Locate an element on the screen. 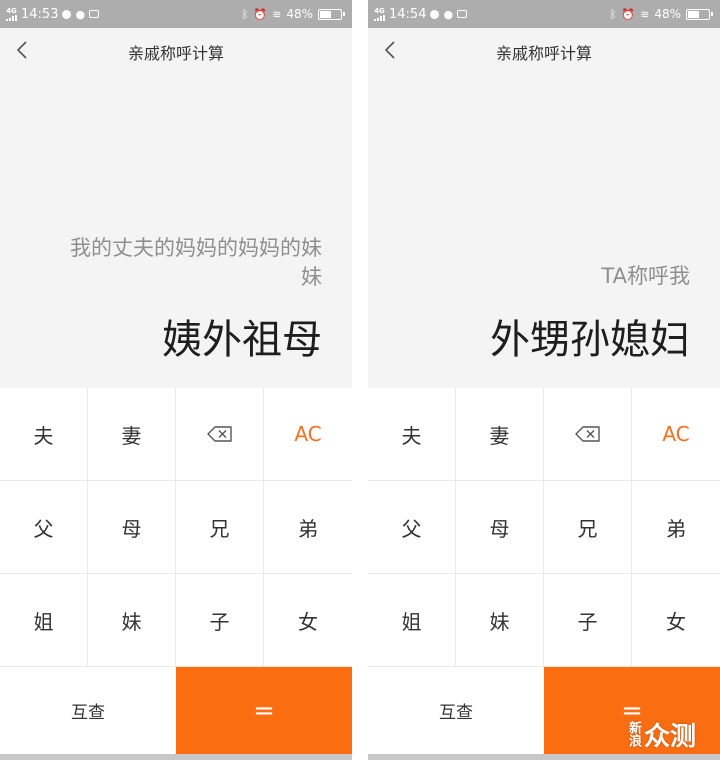 This screenshot has width=720, height=760. watermark-seal: 新浪 is located at coordinates (633, 734).